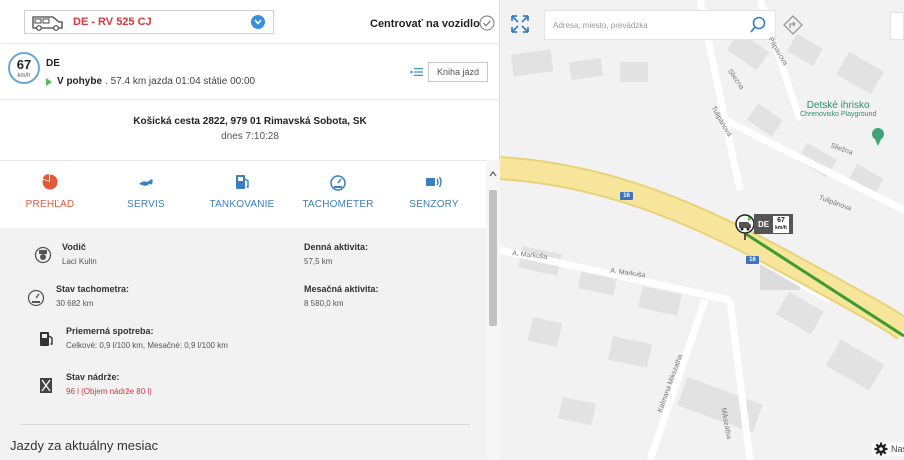  What do you see at coordinates (487, 23) in the screenshot?
I see `center-on-vehicle-checkbox` at bounding box center [487, 23].